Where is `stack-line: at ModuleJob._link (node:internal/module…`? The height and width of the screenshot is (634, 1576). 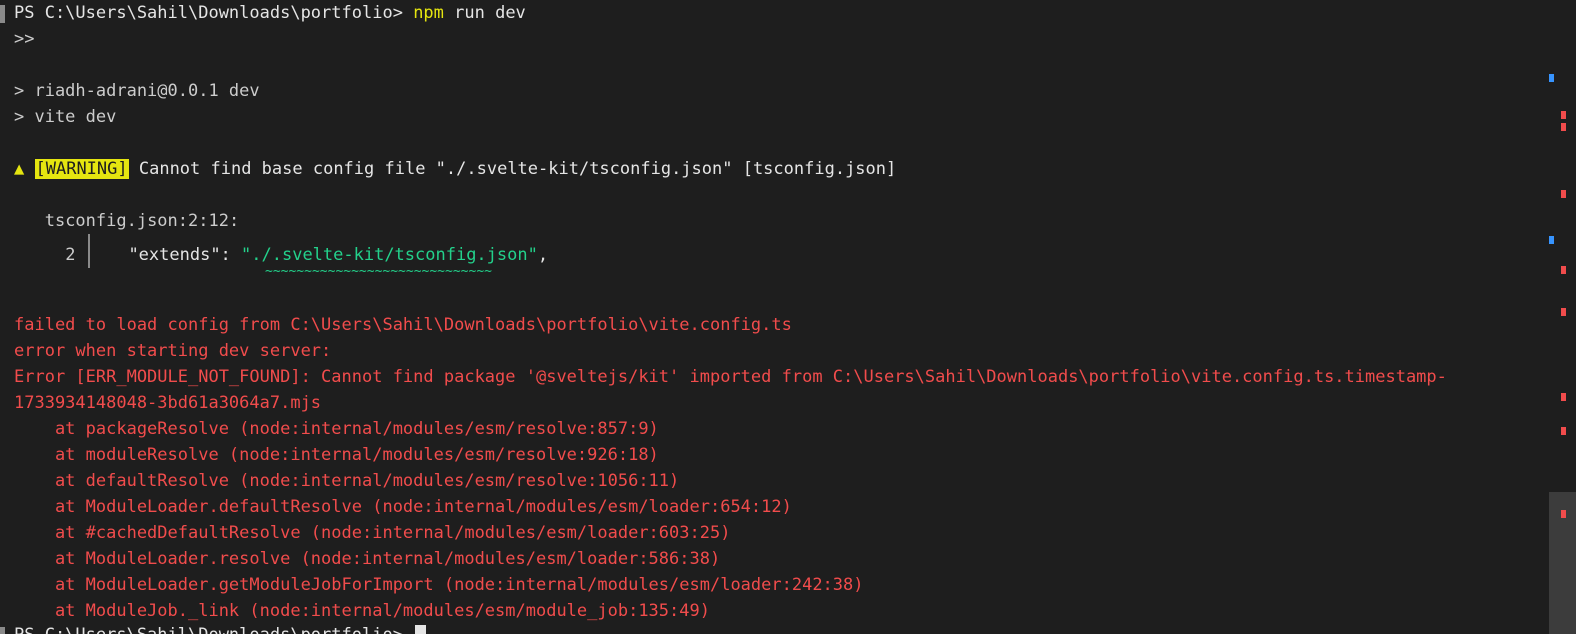 stack-line: at ModuleJob._link (node:internal/module… is located at coordinates (362, 611).